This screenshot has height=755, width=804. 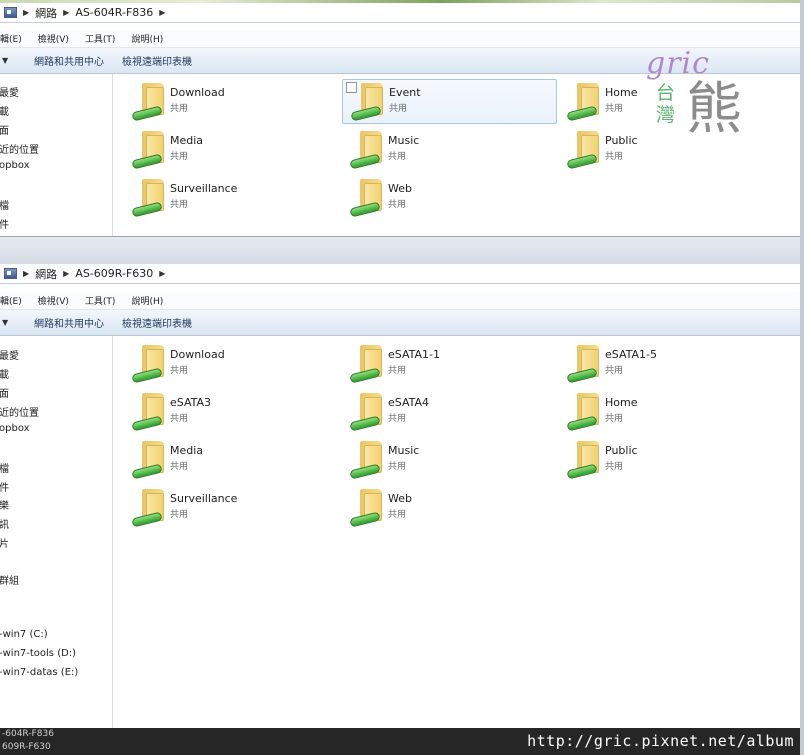 I want to click on nav-item: 片, so click(x=4, y=542).